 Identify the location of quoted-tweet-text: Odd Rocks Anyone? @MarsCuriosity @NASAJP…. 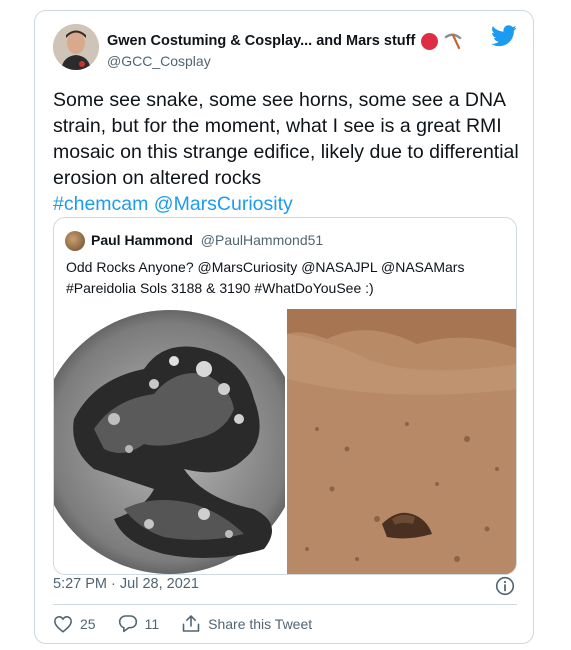
(265, 277).